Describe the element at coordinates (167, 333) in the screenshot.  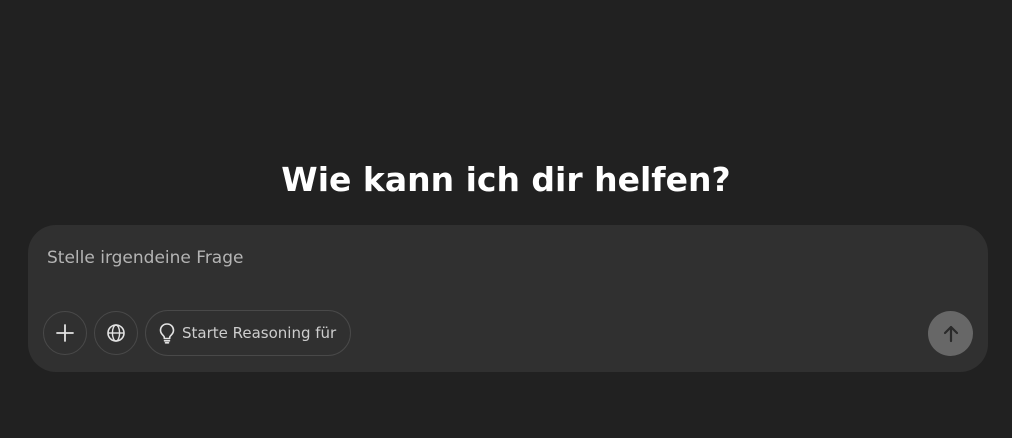
I see `lightbulb-icon` at that location.